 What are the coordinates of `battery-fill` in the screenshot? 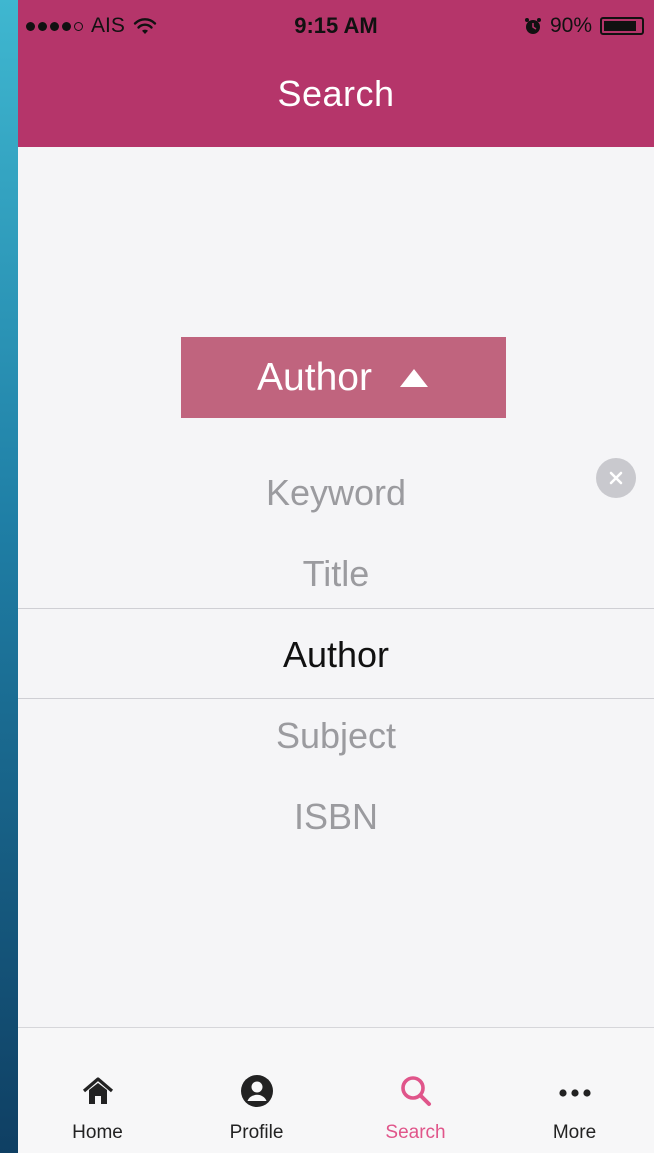 It's located at (620, 26).